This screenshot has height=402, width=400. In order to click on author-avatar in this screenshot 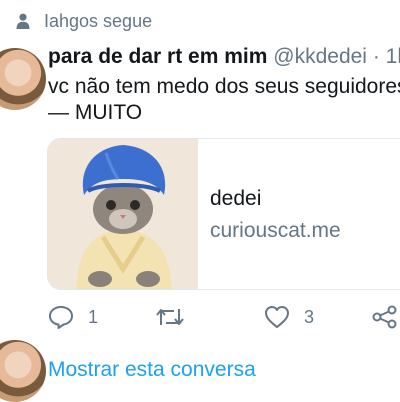, I will do `click(23, 79)`.